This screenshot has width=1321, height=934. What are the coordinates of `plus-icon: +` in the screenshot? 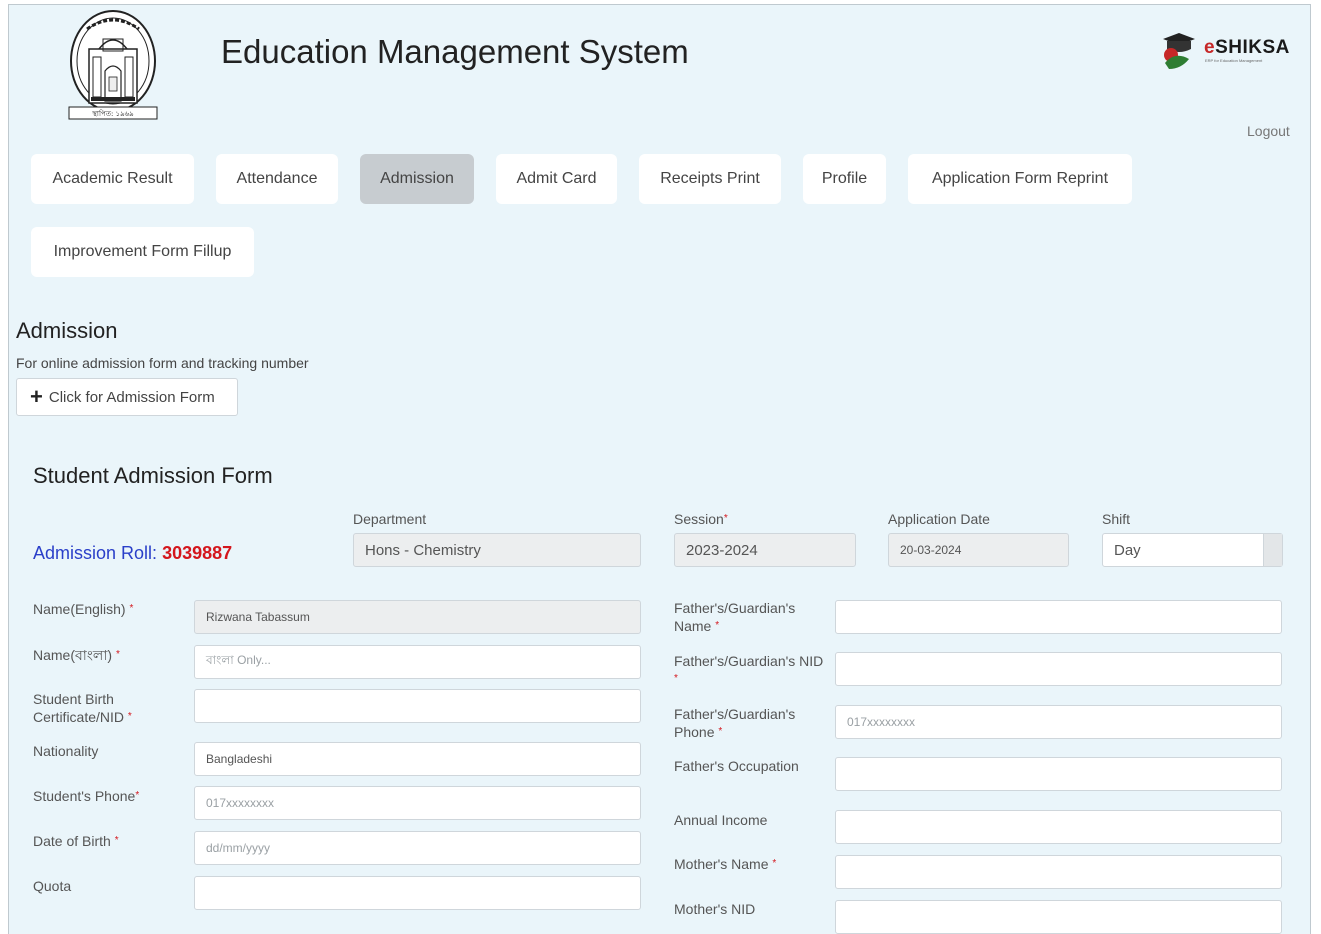 It's located at (36, 396).